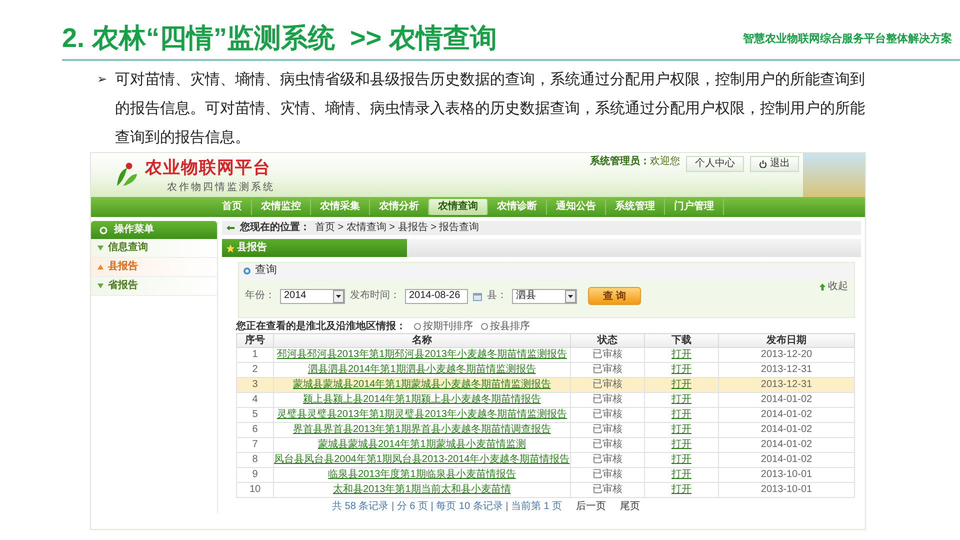  Describe the element at coordinates (314, 248) in the screenshot. I see `report-tab: 县报告` at that location.